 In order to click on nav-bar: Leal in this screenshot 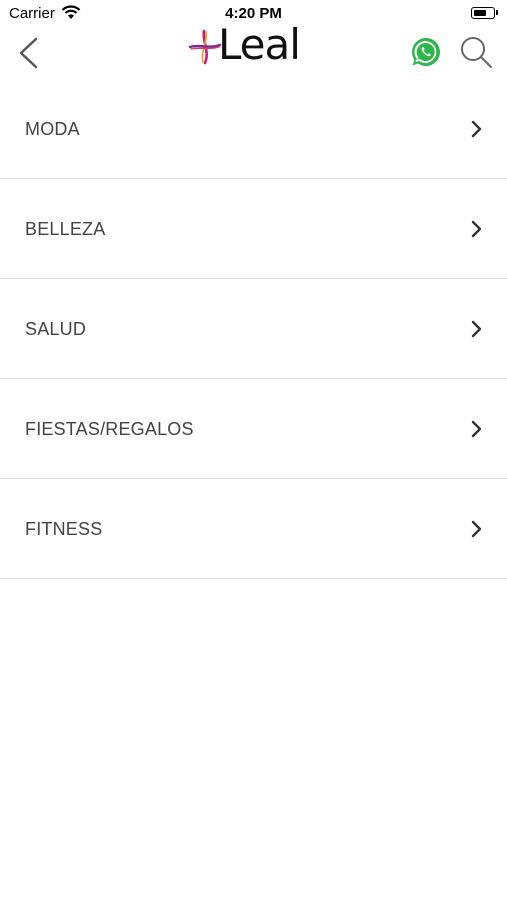, I will do `click(253, 49)`.